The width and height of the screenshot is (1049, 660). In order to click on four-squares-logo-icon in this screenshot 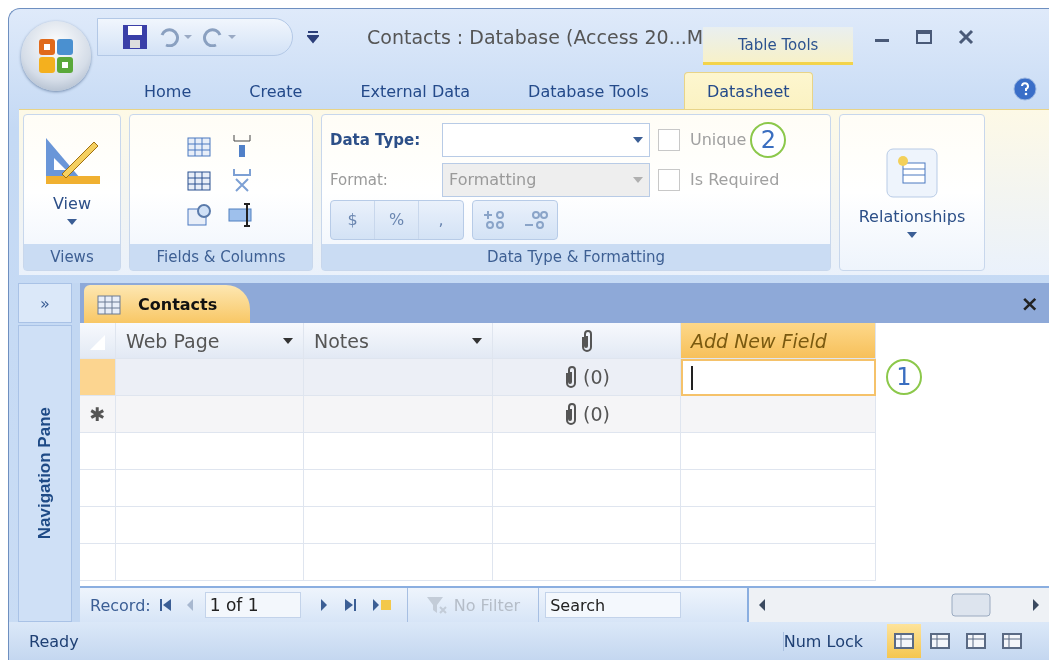, I will do `click(56, 56)`.